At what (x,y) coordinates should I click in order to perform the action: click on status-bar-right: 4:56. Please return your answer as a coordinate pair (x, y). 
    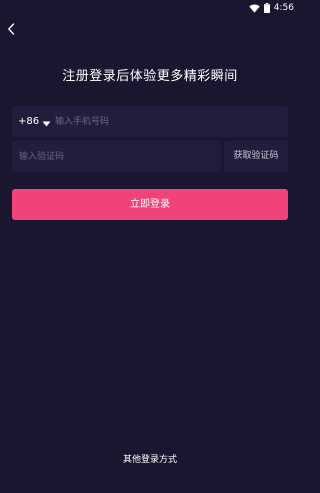
    Looking at the image, I should click on (271, 8).